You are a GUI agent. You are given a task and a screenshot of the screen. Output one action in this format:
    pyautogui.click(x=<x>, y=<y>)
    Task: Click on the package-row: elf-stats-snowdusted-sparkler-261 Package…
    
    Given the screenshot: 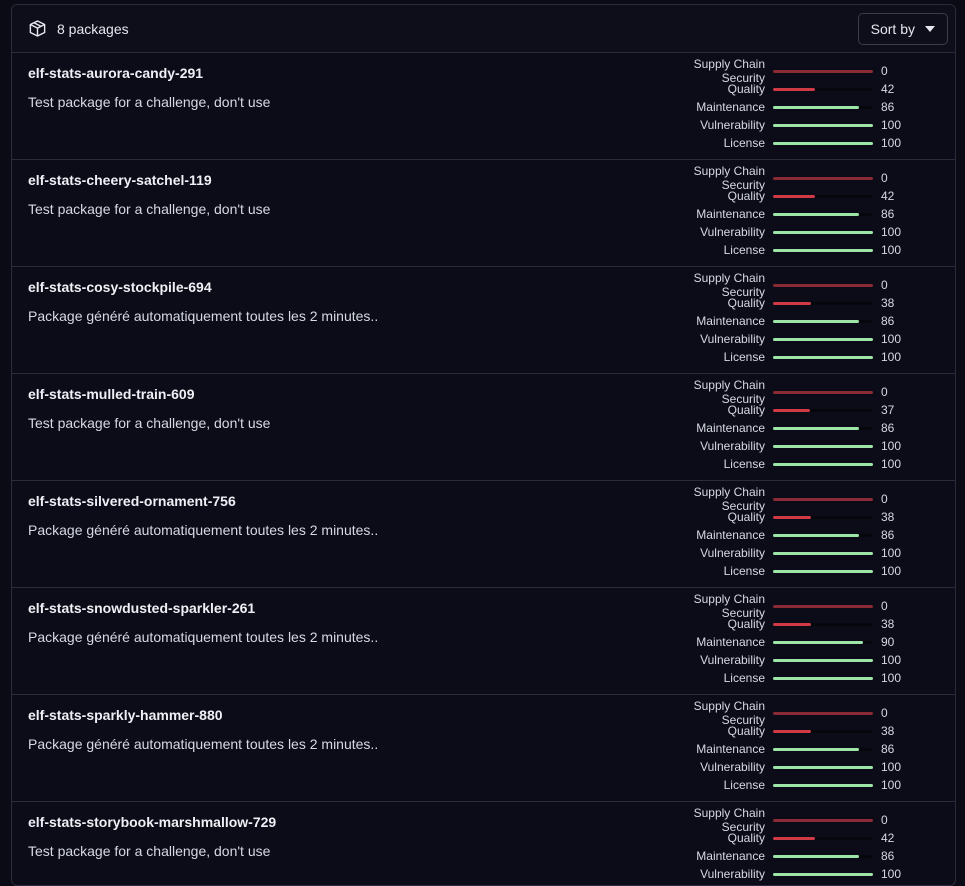 What is the action you would take?
    pyautogui.click(x=483, y=641)
    